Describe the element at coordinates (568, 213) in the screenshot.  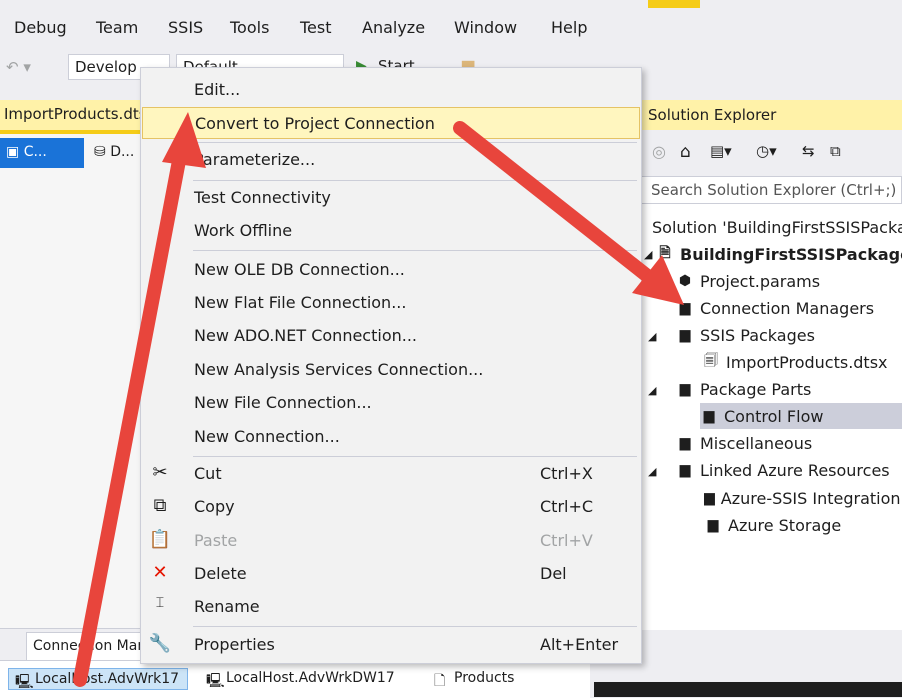
I see `arrow-to-connection-managers` at that location.